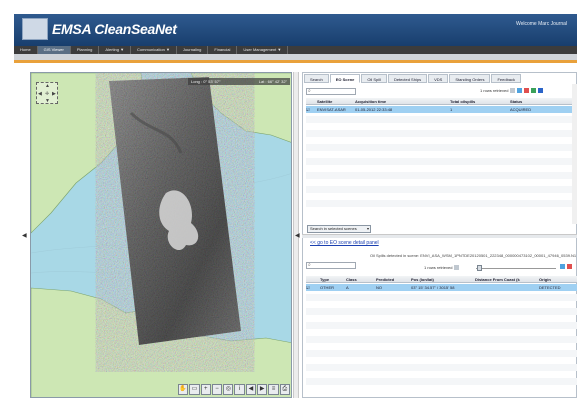 This screenshot has height=407, width=577. I want to click on collapse-right-icon: ◀, so click(297, 235).